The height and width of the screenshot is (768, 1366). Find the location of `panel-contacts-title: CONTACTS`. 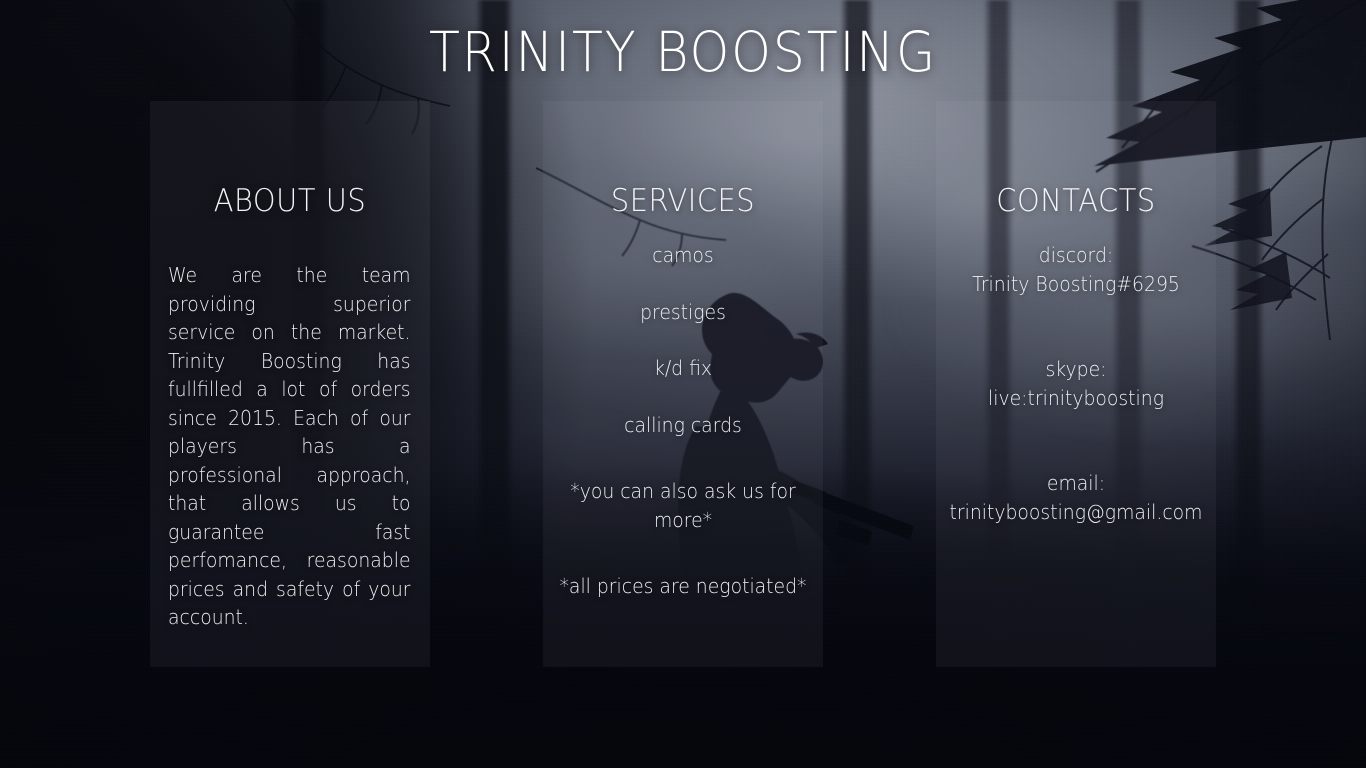

panel-contacts-title: CONTACTS is located at coordinates (1076, 200).